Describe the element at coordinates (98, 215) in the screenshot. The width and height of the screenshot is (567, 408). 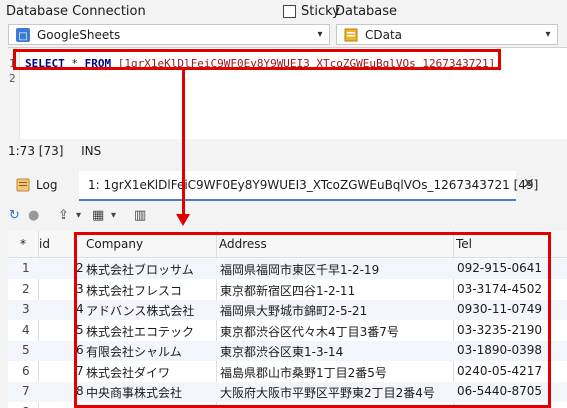
I see `grid-view-icon: ▦` at that location.